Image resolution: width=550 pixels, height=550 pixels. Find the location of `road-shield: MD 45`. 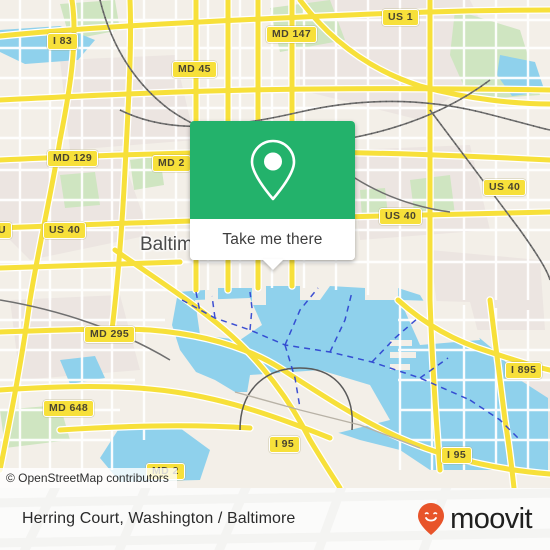

road-shield: MD 45 is located at coordinates (194, 69).